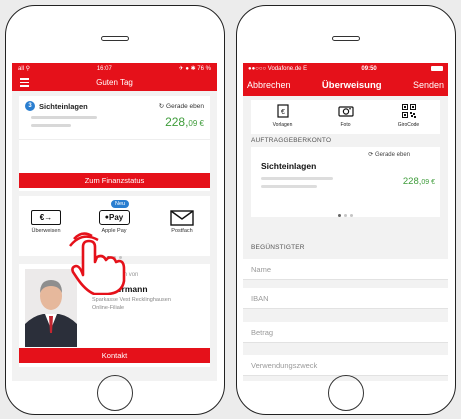  I want to click on status-time: 16:07, so click(104, 68).